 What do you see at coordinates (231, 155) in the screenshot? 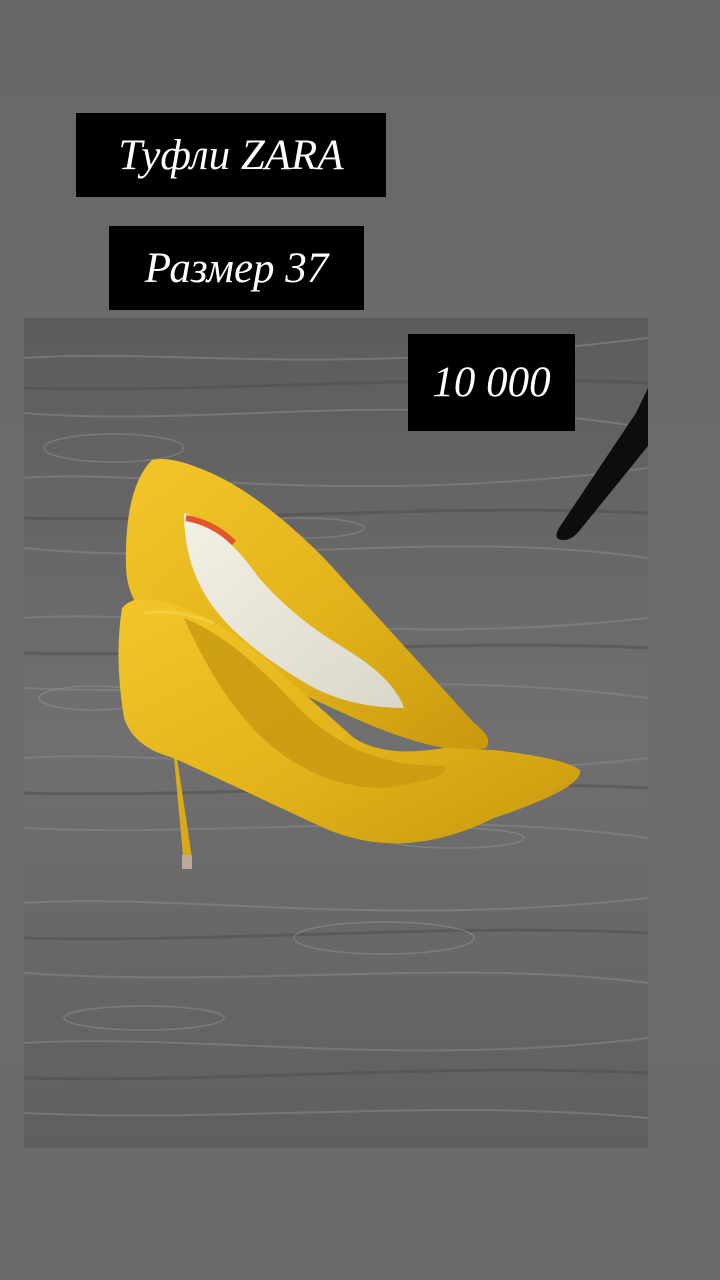
I see `title-label: Туфли ZARA` at bounding box center [231, 155].